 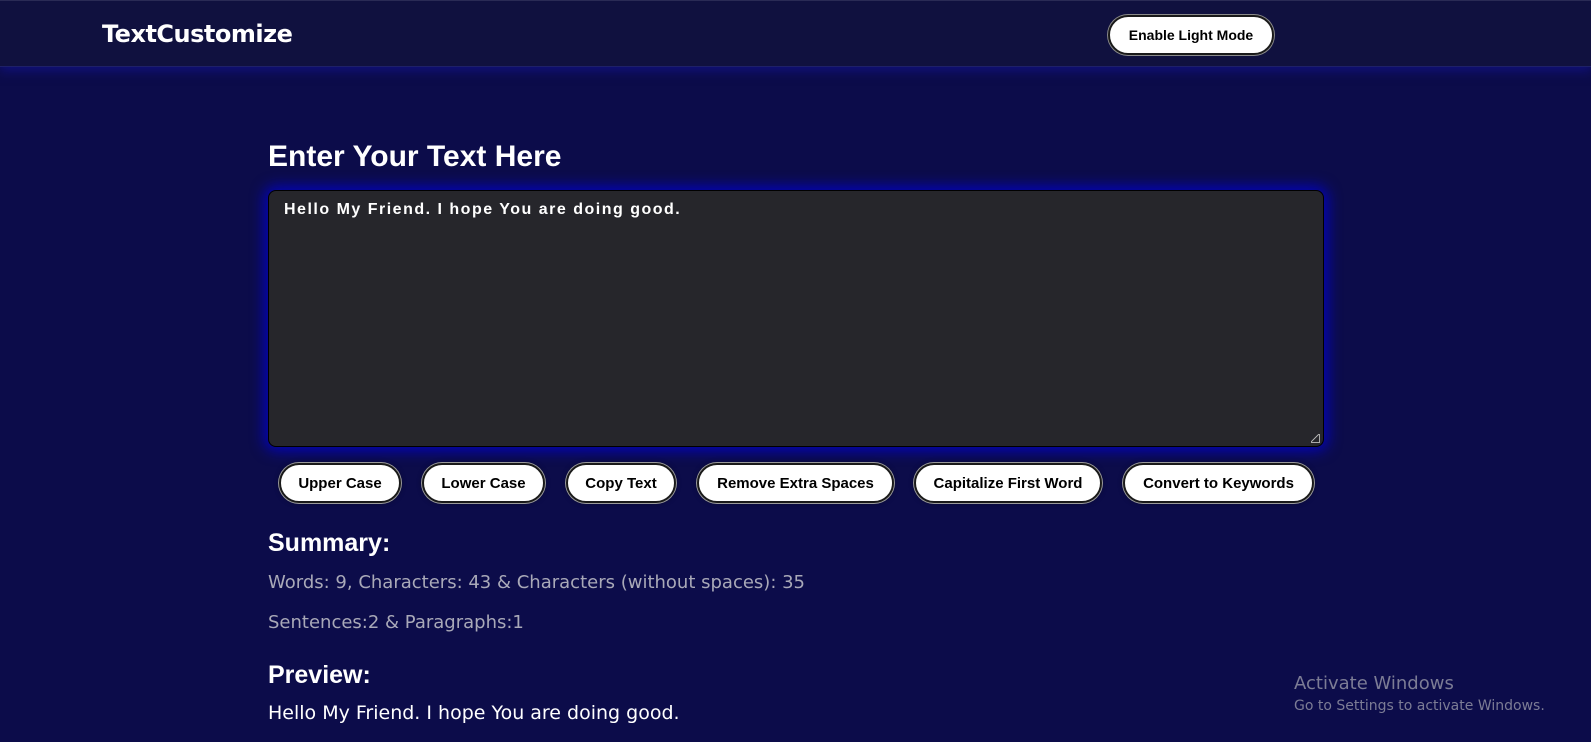 I want to click on summary-sentences: Sentences:2 & Paragraphs:1, so click(x=396, y=622).